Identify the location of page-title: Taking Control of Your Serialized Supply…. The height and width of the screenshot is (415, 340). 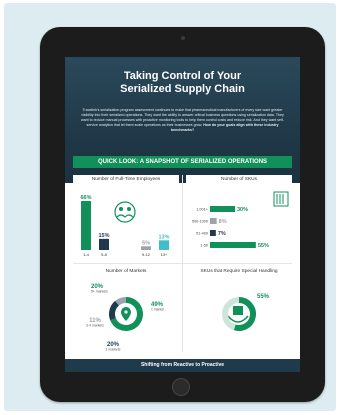
(182, 83).